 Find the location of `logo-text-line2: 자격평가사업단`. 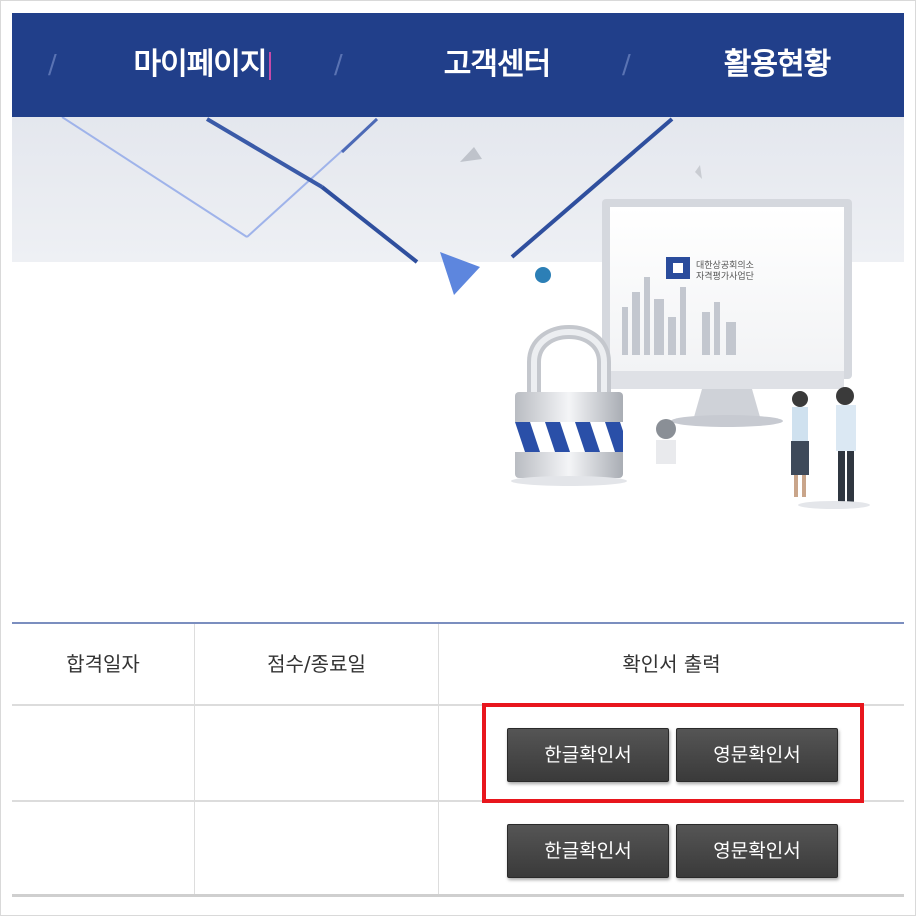

logo-text-line2: 자격평가사업단 is located at coordinates (725, 276).